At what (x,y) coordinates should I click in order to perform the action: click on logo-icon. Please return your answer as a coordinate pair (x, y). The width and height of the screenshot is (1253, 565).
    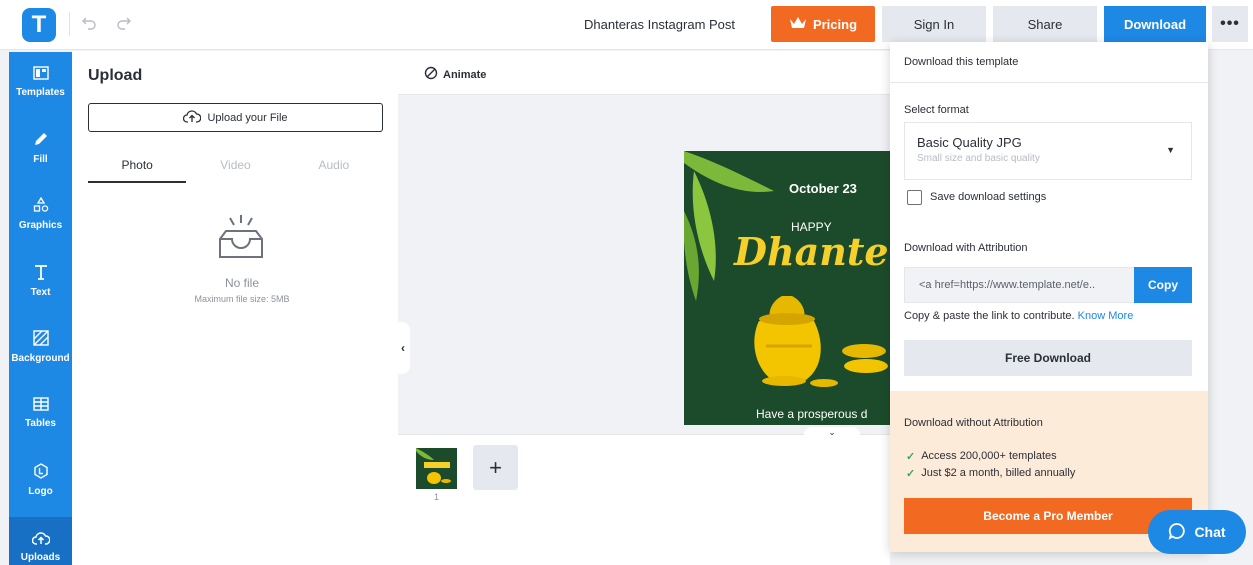
    Looking at the image, I should click on (41, 473).